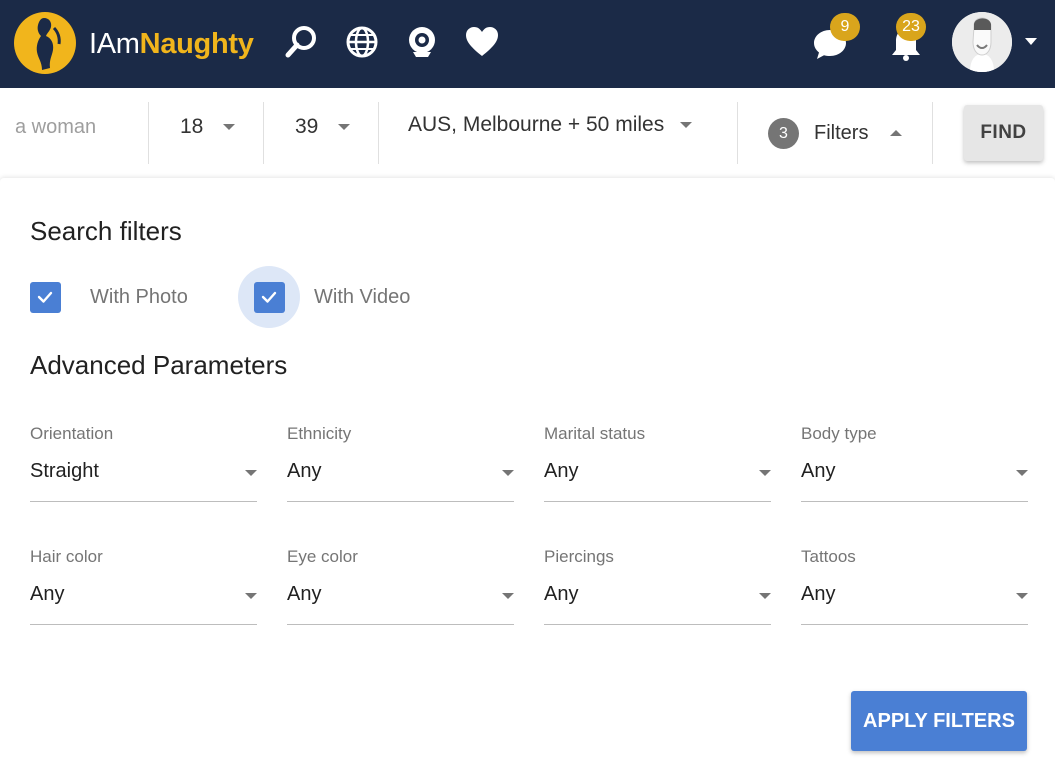 This screenshot has width=1055, height=772. Describe the element at coordinates (896, 133) in the screenshot. I see `chevron-up-icon` at that location.